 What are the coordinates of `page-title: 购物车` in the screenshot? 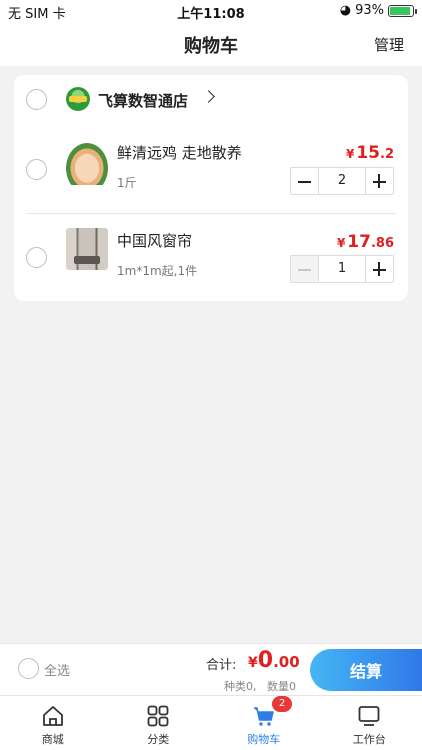 It's located at (211, 46).